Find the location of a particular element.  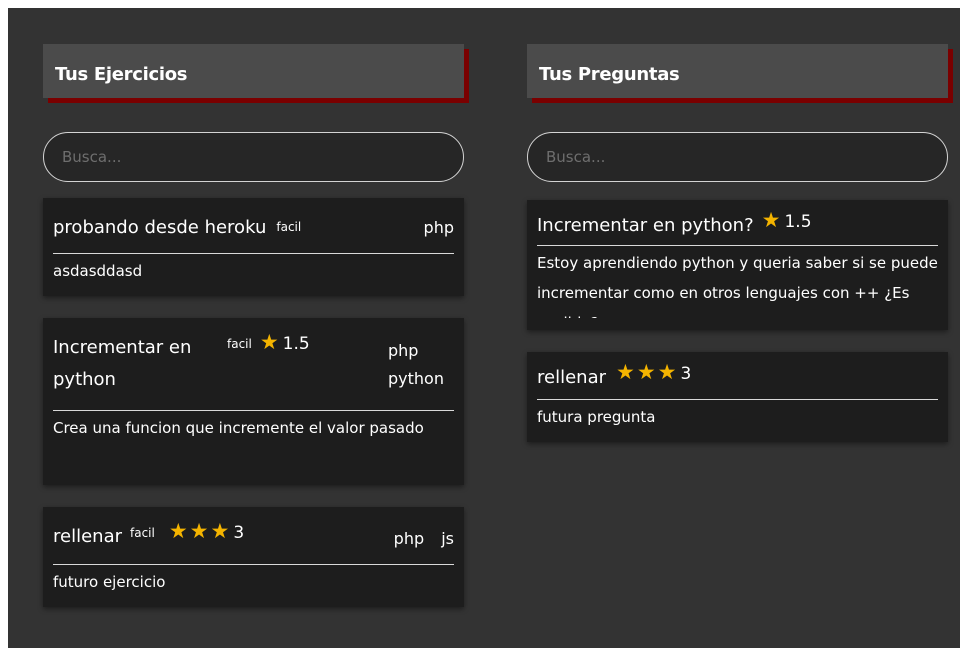

ejercicios-header: Tus Ejercicios is located at coordinates (253, 71).